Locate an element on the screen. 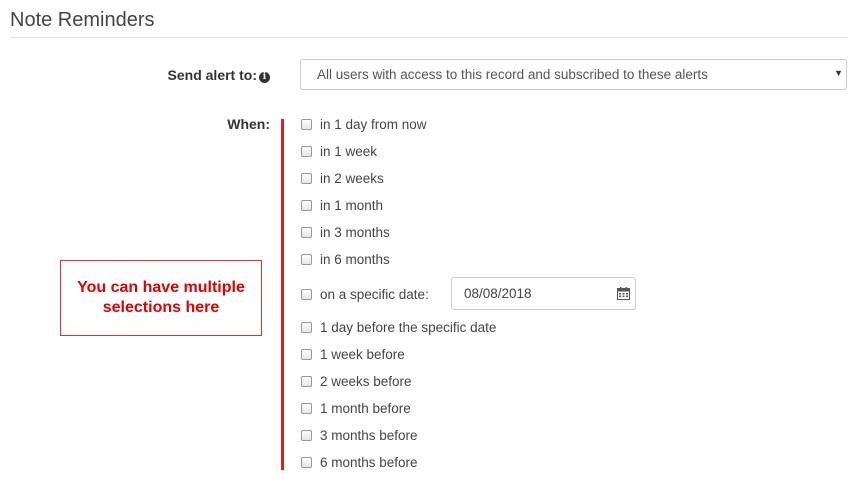 The width and height of the screenshot is (851, 489). option-label: in 1 day from now is located at coordinates (373, 124).